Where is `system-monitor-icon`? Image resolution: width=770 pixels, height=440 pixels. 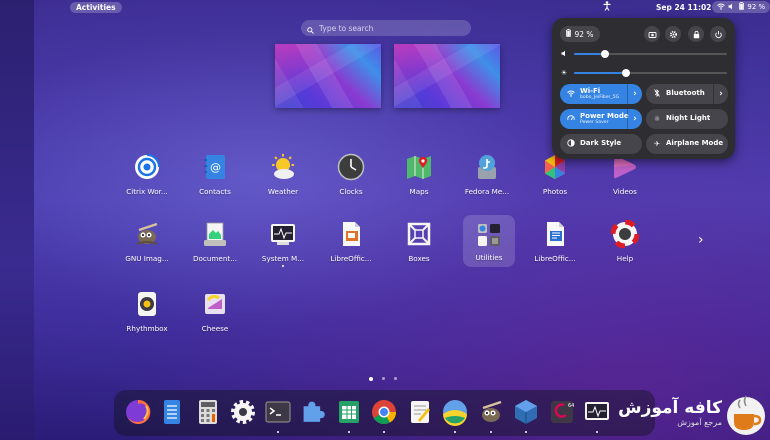 system-monitor-icon is located at coordinates (597, 411).